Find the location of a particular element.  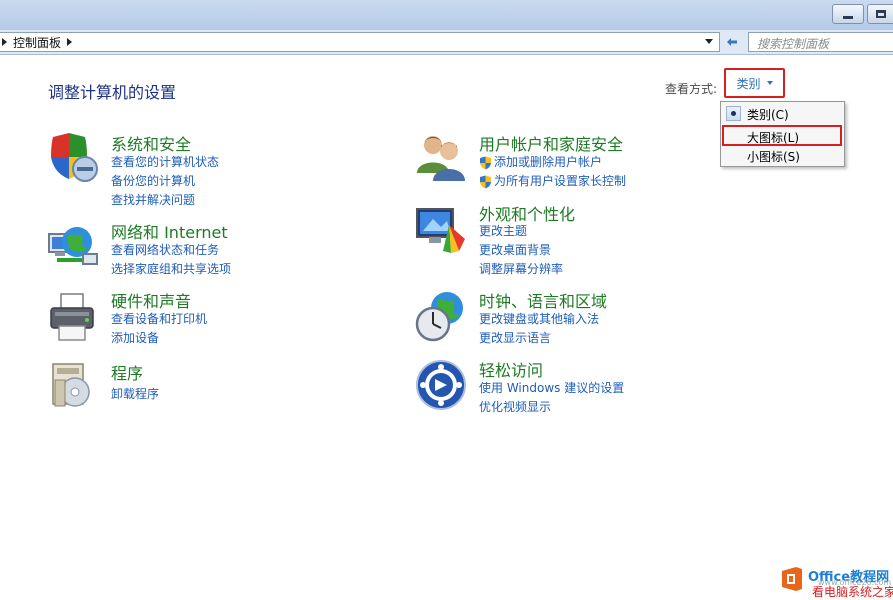

link-parental-controls: 为所有用户设置家长控制 is located at coordinates (552, 180).